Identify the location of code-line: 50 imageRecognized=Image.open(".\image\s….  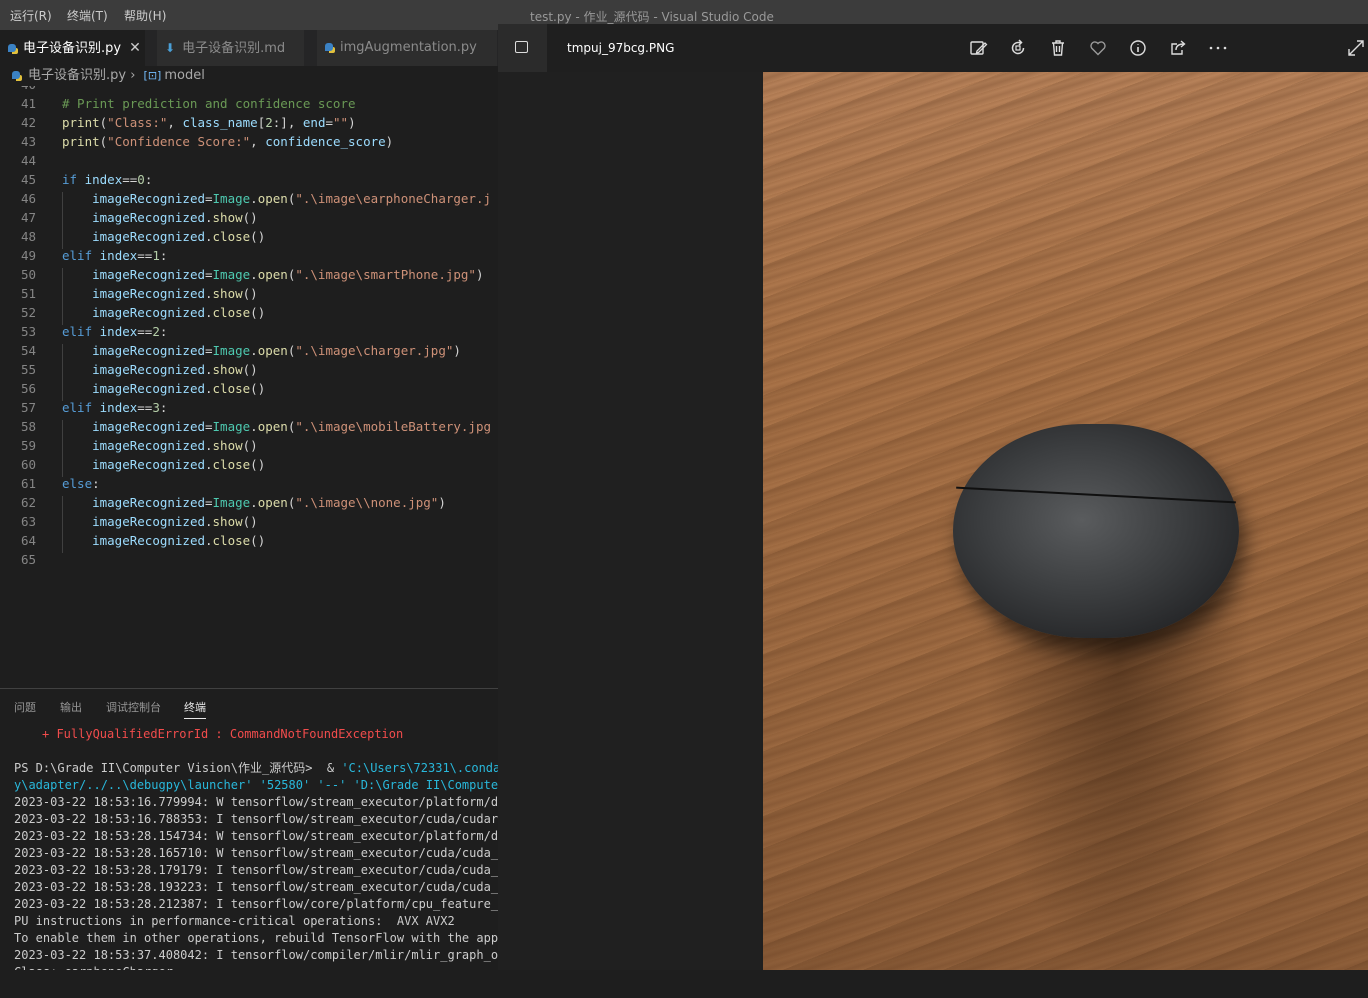
(249, 274).